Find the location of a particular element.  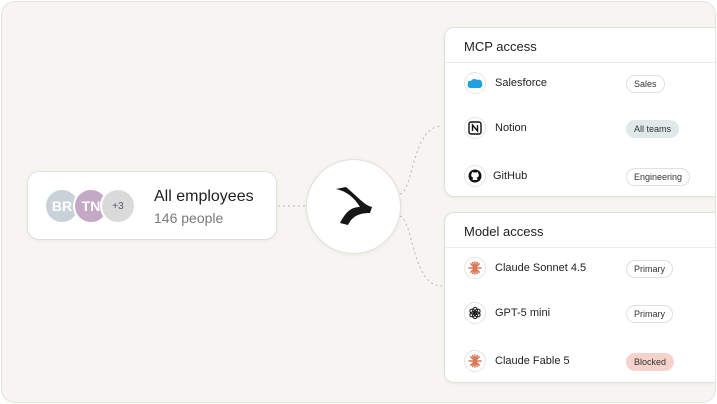

list-item-gpt-5-mini: GPT-5 mini Primary is located at coordinates (580, 314).